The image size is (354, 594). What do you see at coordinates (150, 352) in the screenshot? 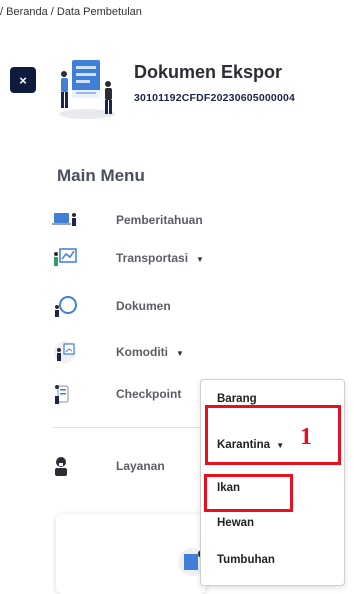
I see `menu-label-komoditi: Komoditi ▼` at bounding box center [150, 352].